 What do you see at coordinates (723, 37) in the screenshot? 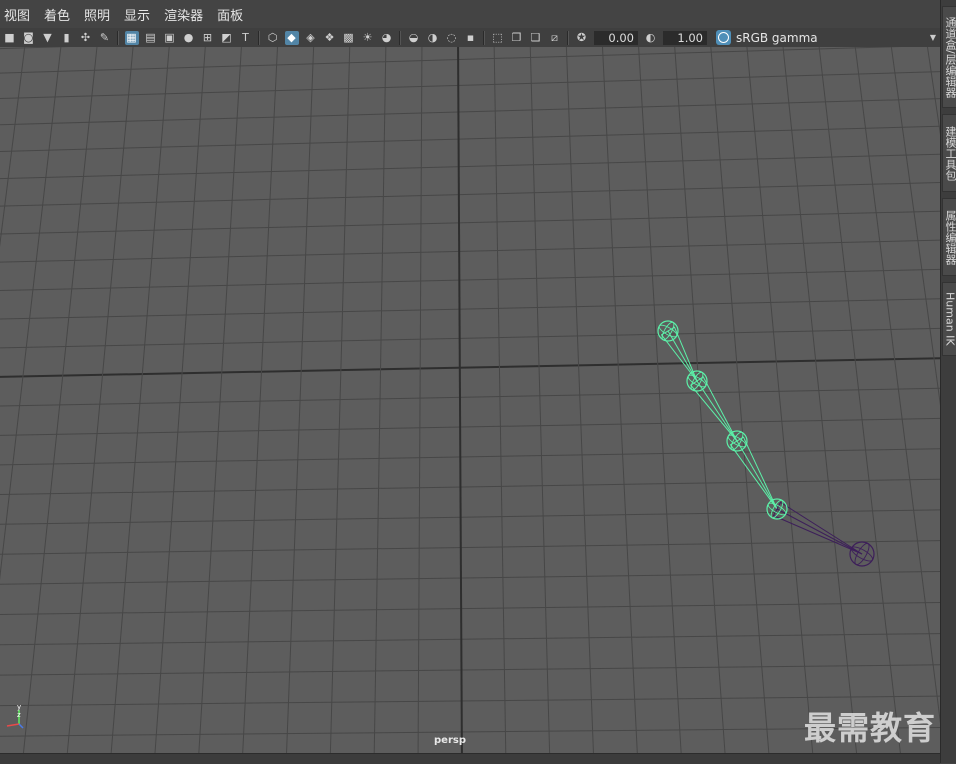
I see `color-management-icon` at bounding box center [723, 37].